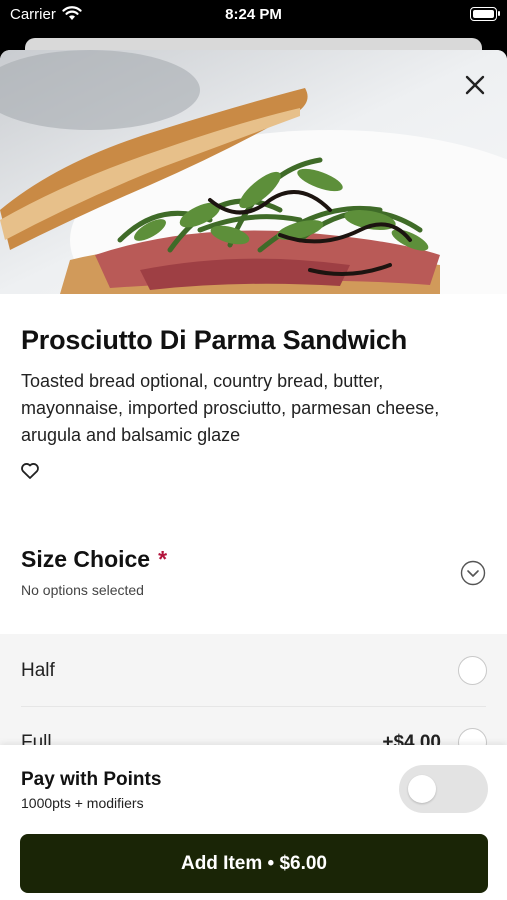 The image size is (507, 900). What do you see at coordinates (254, 863) in the screenshot?
I see `add-item-button: Add Item • $6.00` at bounding box center [254, 863].